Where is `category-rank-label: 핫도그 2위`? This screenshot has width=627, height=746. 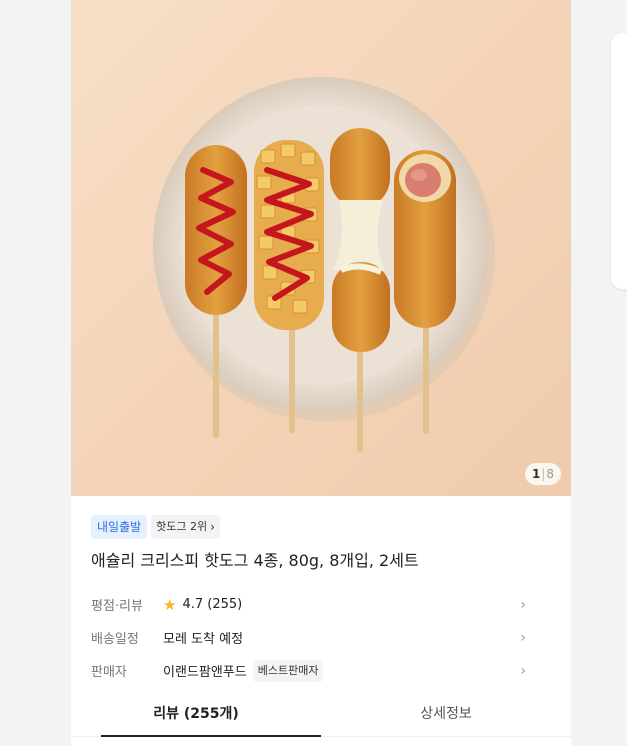 category-rank-label: 핫도그 2위 is located at coordinates (182, 526).